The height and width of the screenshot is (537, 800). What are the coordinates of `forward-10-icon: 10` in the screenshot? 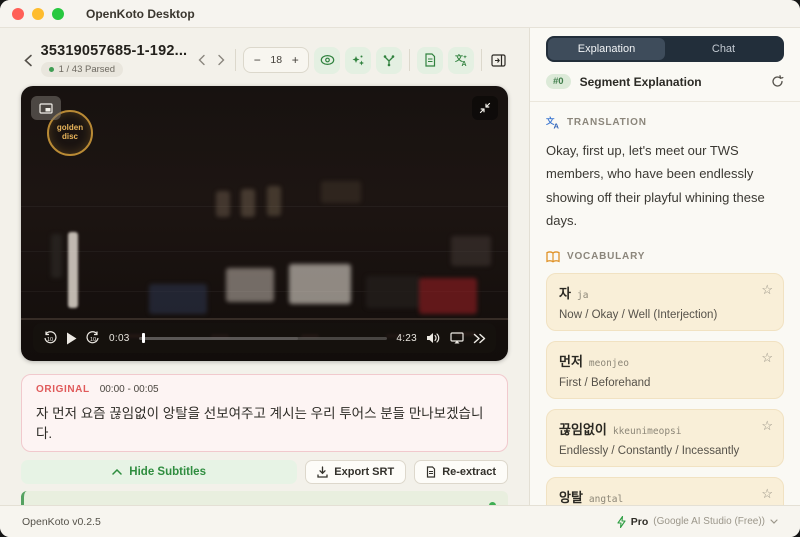 It's located at (92, 337).